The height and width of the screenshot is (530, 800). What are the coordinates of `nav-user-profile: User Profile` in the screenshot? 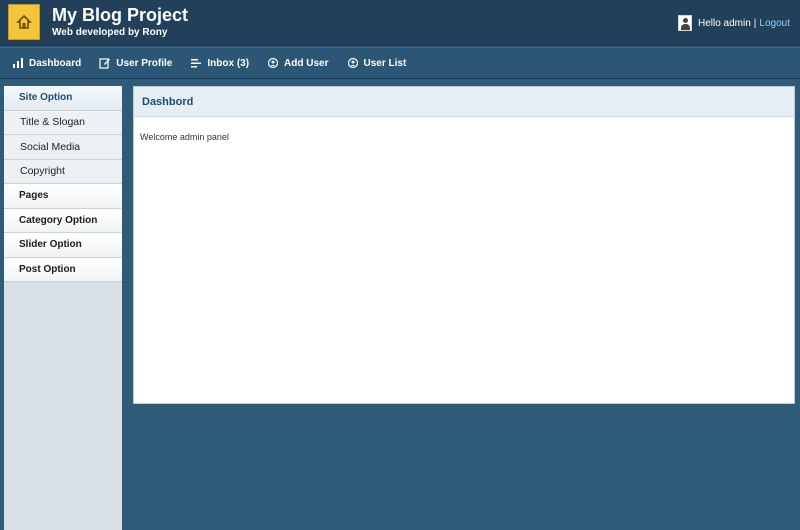 It's located at (135, 63).